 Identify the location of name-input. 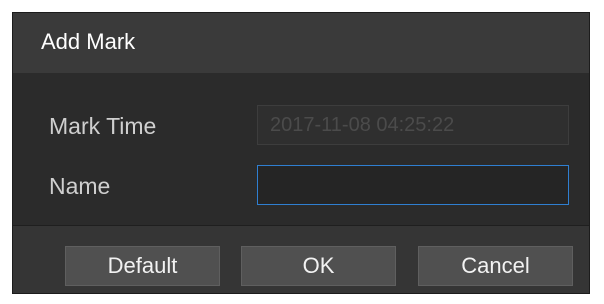
(413, 185).